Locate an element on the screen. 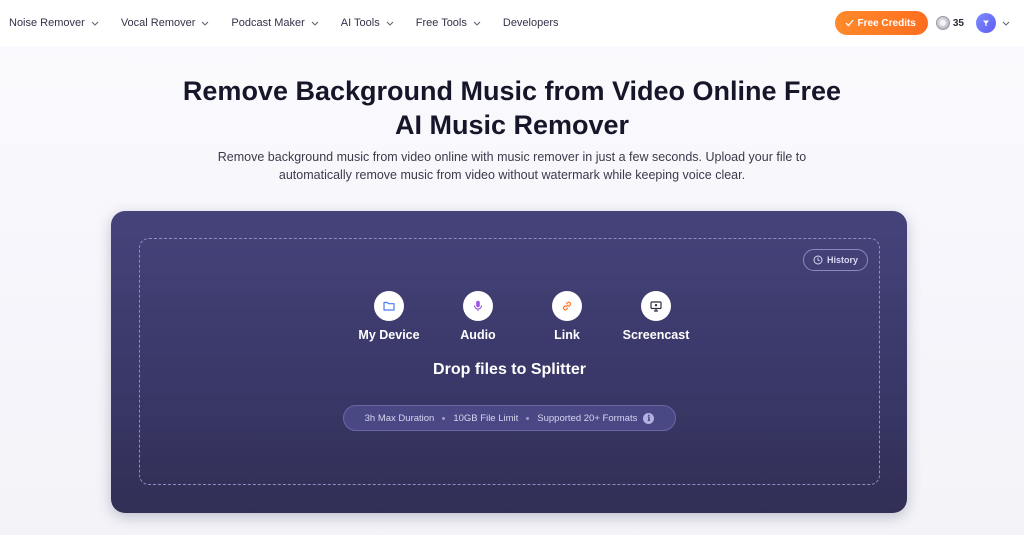  source-label: Link is located at coordinates (567, 335).